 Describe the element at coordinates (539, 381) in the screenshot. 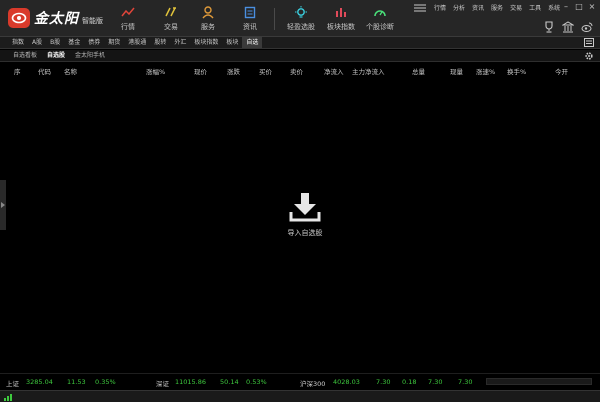

I see `ticker-scrollbar` at that location.